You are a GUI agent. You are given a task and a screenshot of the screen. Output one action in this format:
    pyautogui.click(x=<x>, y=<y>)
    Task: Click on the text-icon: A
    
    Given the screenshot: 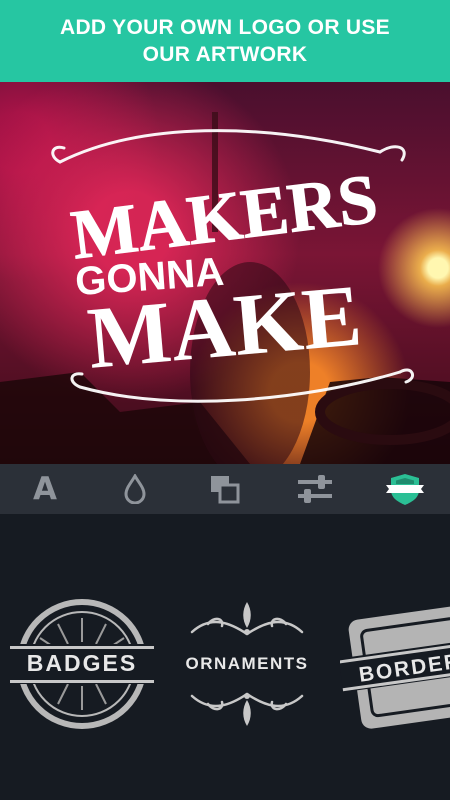 What is the action you would take?
    pyautogui.click(x=45, y=489)
    